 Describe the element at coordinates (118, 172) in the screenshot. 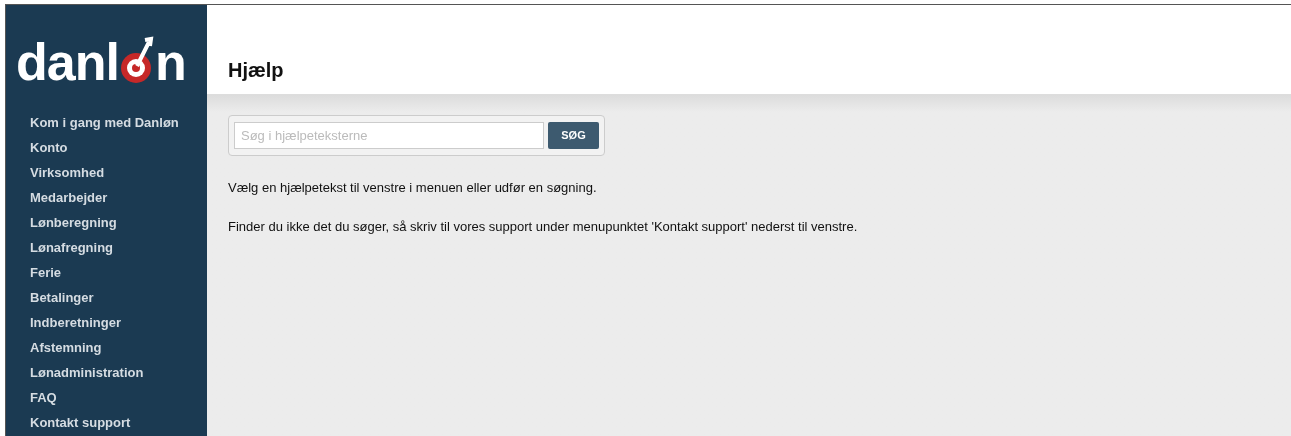

I see `sidebar-item: Virksomhed` at that location.